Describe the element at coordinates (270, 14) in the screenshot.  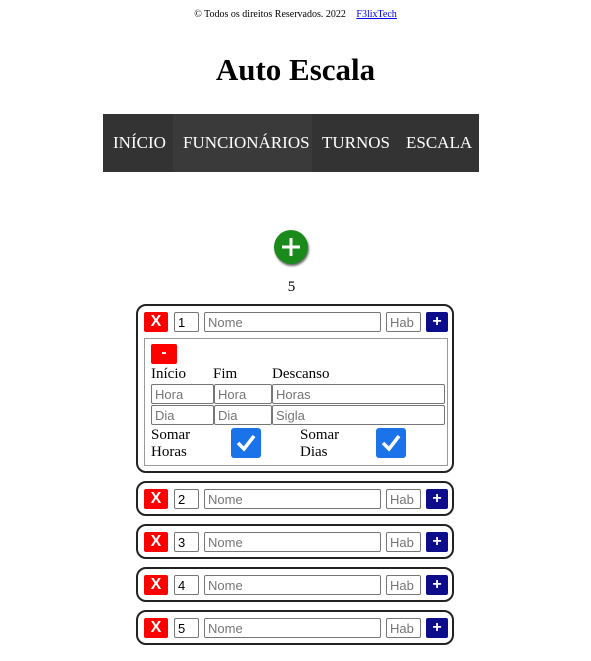
I see `copyright-text: © Todos os direitos Reservados. 2022` at that location.